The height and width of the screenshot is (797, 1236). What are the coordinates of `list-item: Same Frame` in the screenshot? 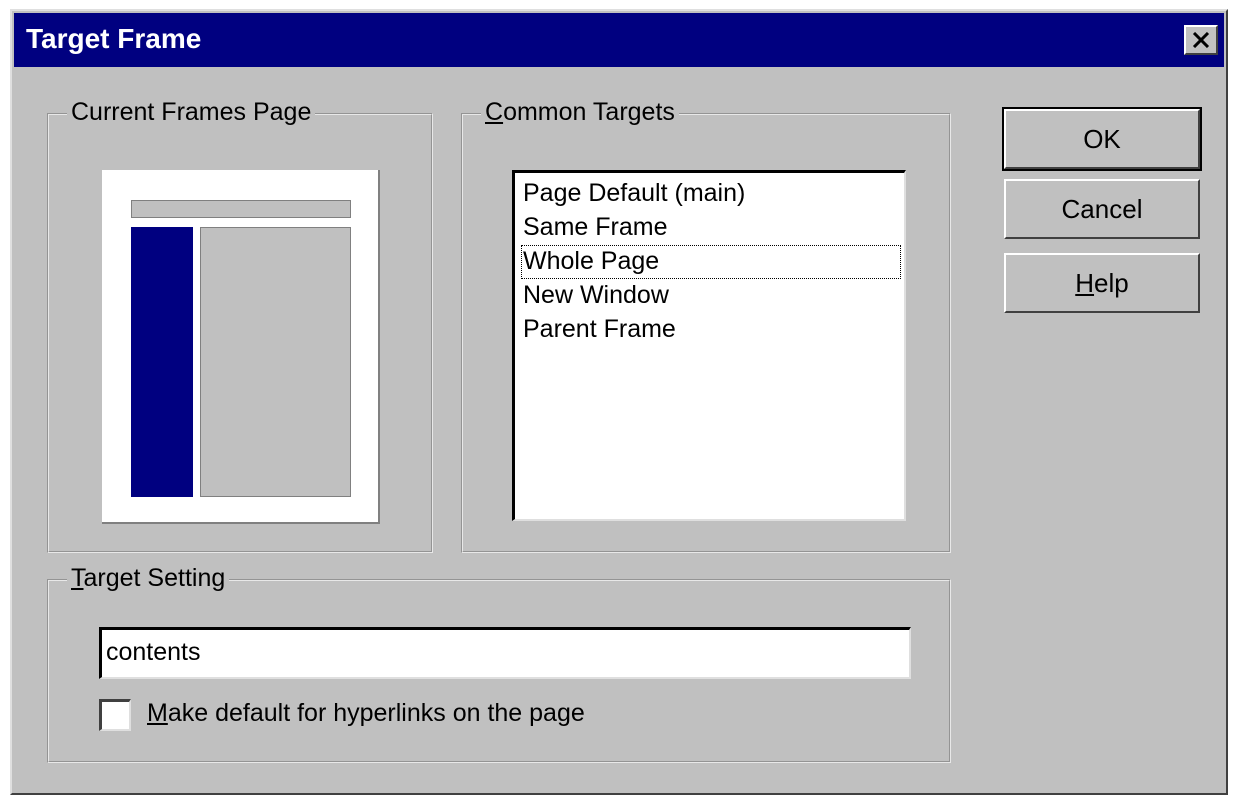 It's located at (711, 228).